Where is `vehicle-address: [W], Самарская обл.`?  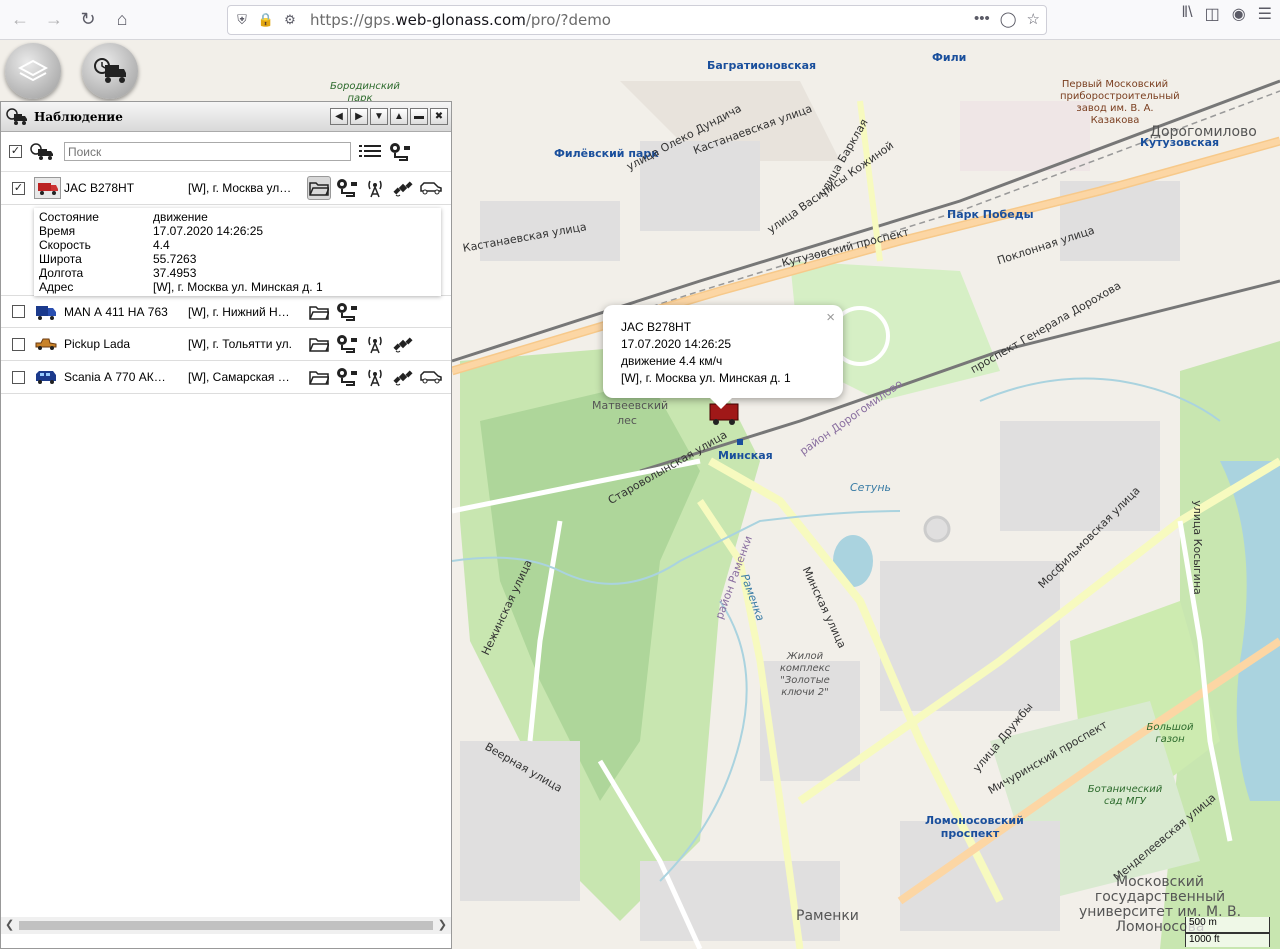
vehicle-address: [W], Самарская обл. is located at coordinates (241, 377).